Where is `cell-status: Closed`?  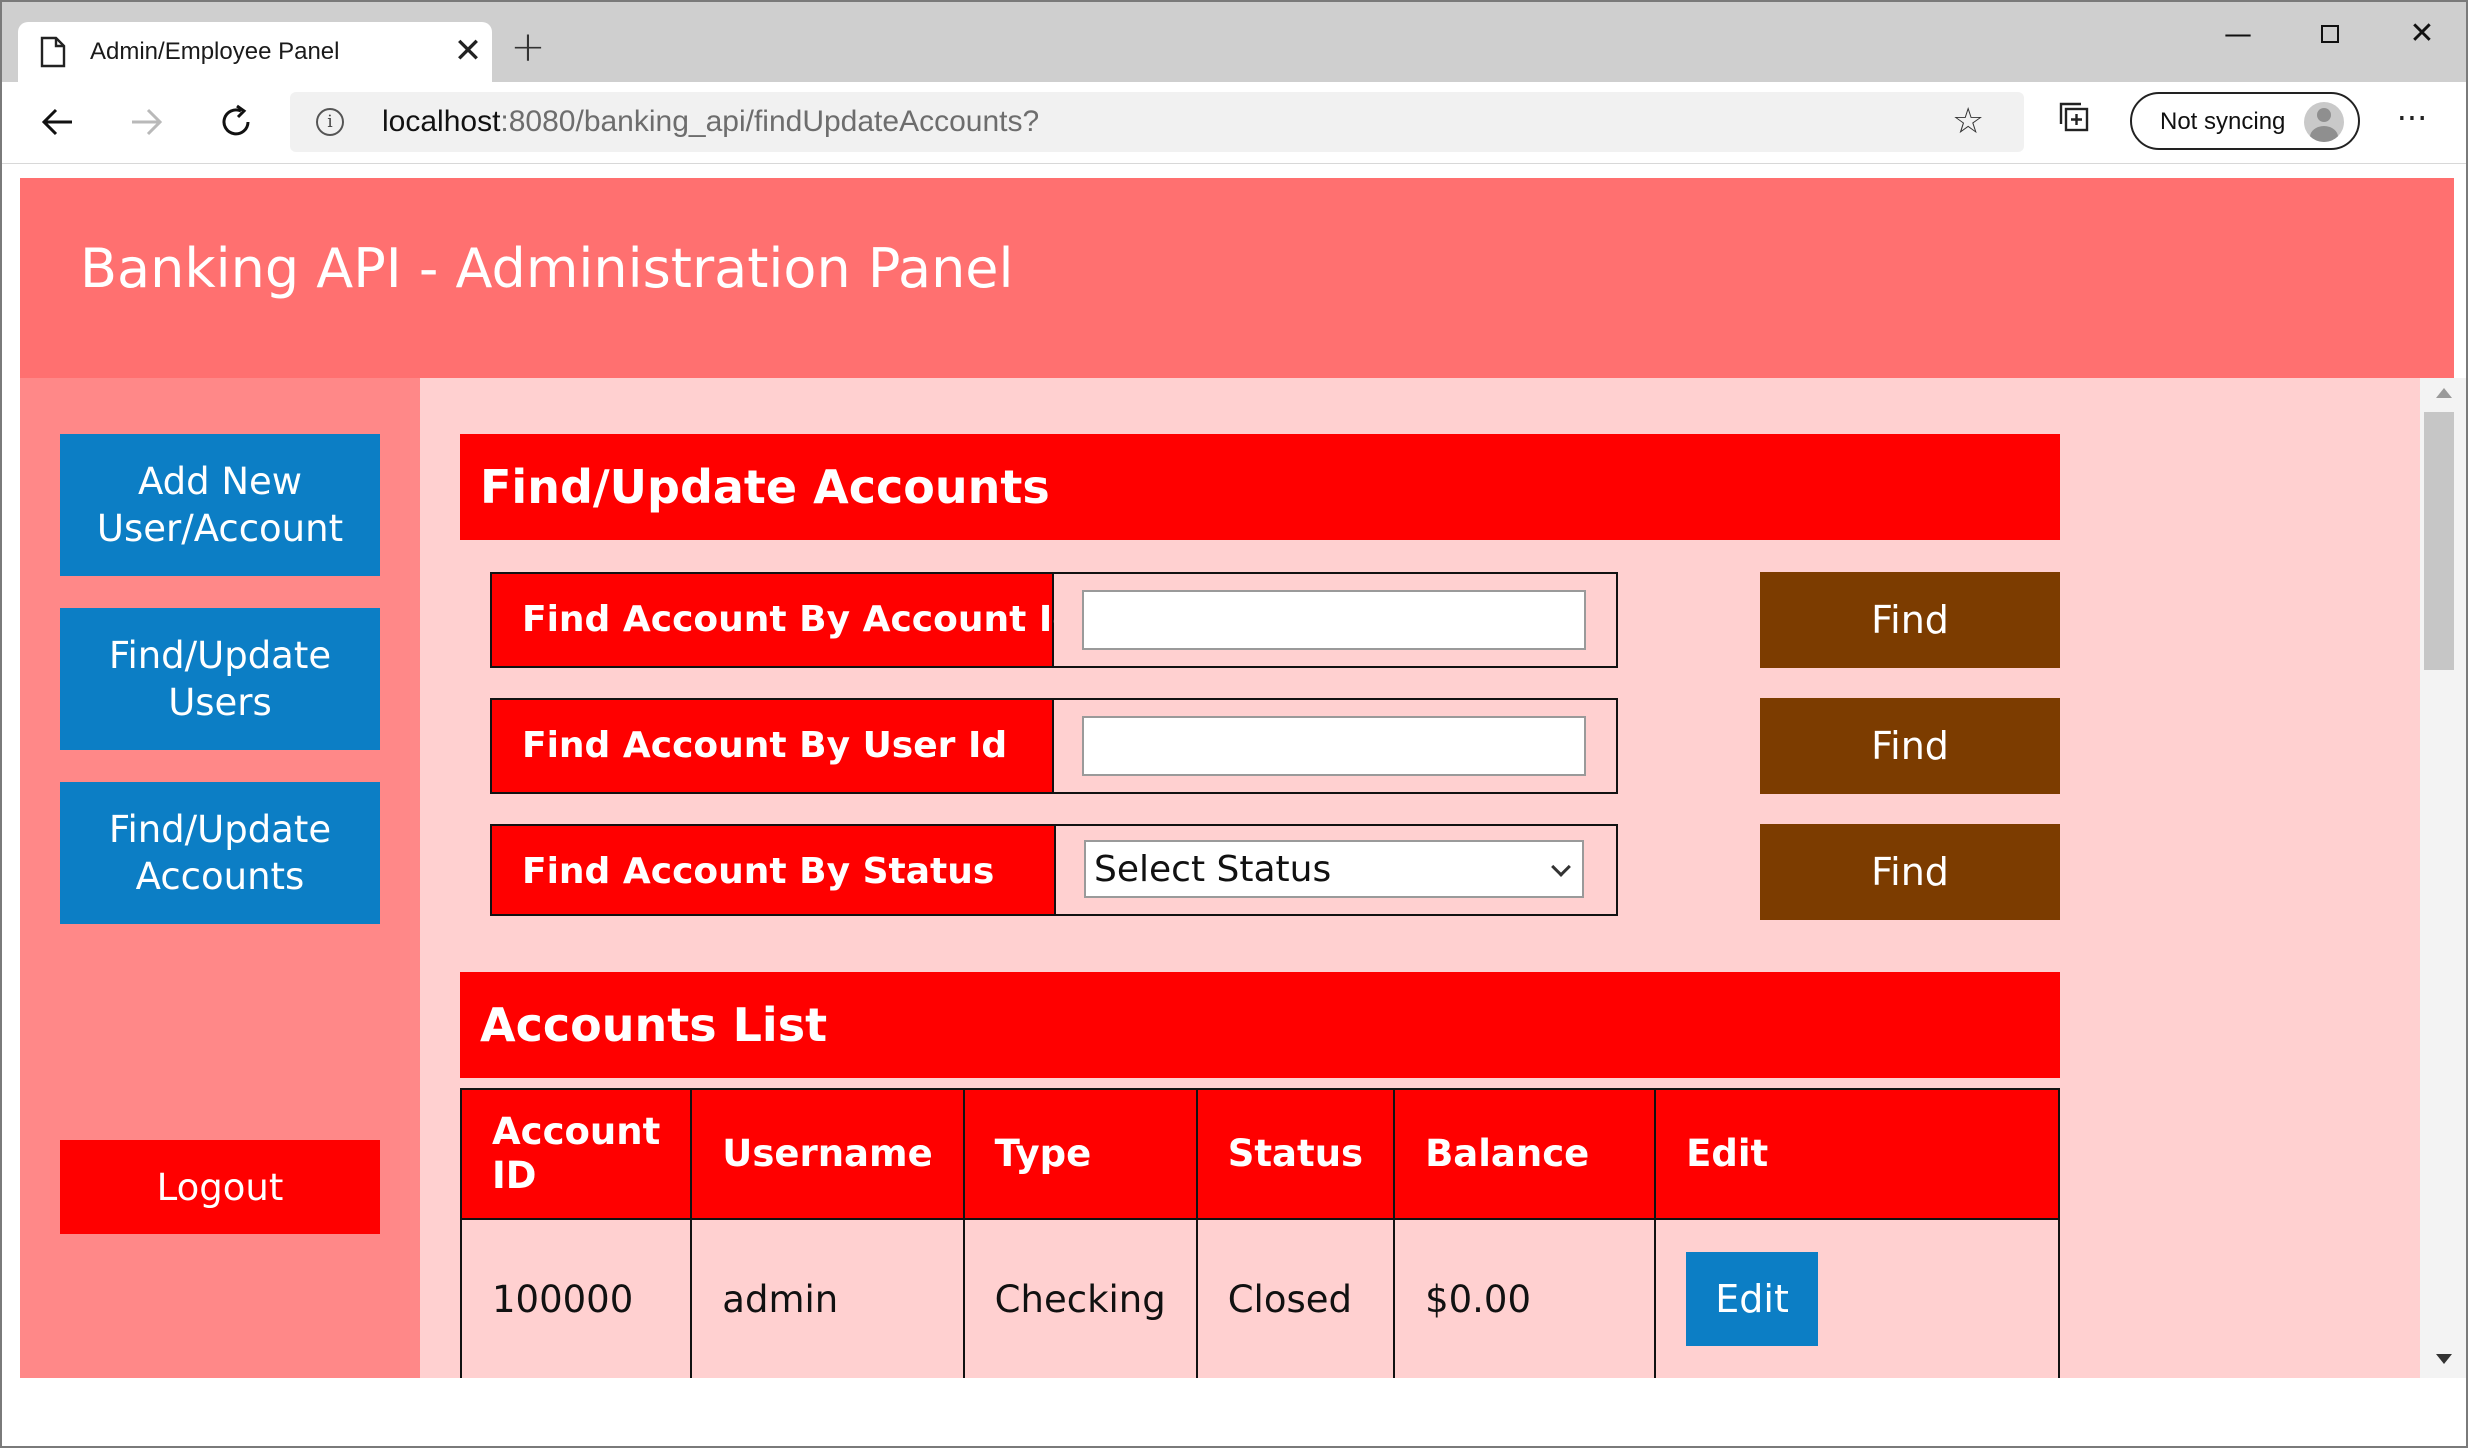
cell-status: Closed is located at coordinates (1295, 1298).